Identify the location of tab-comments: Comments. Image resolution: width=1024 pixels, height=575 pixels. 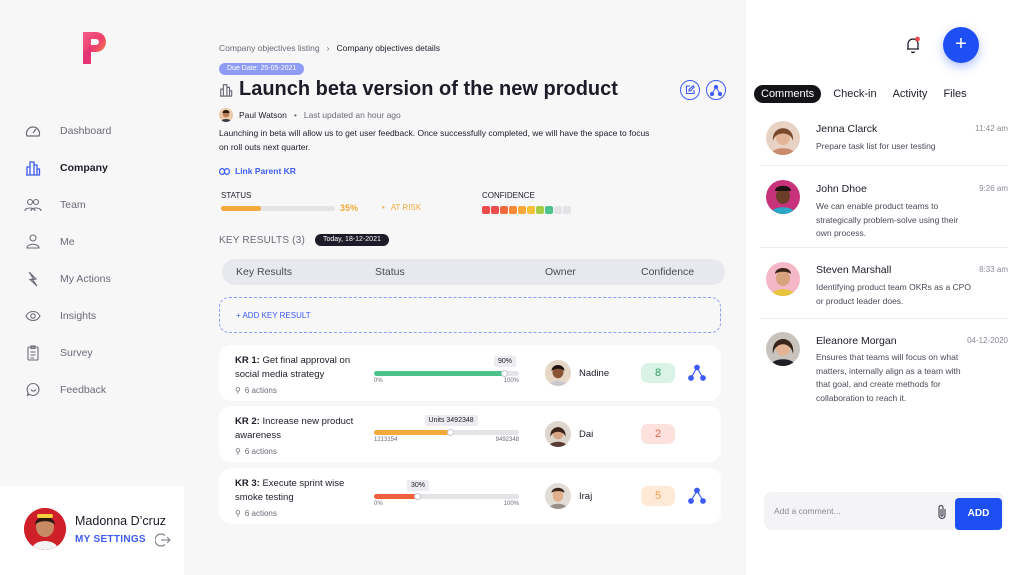
(788, 94).